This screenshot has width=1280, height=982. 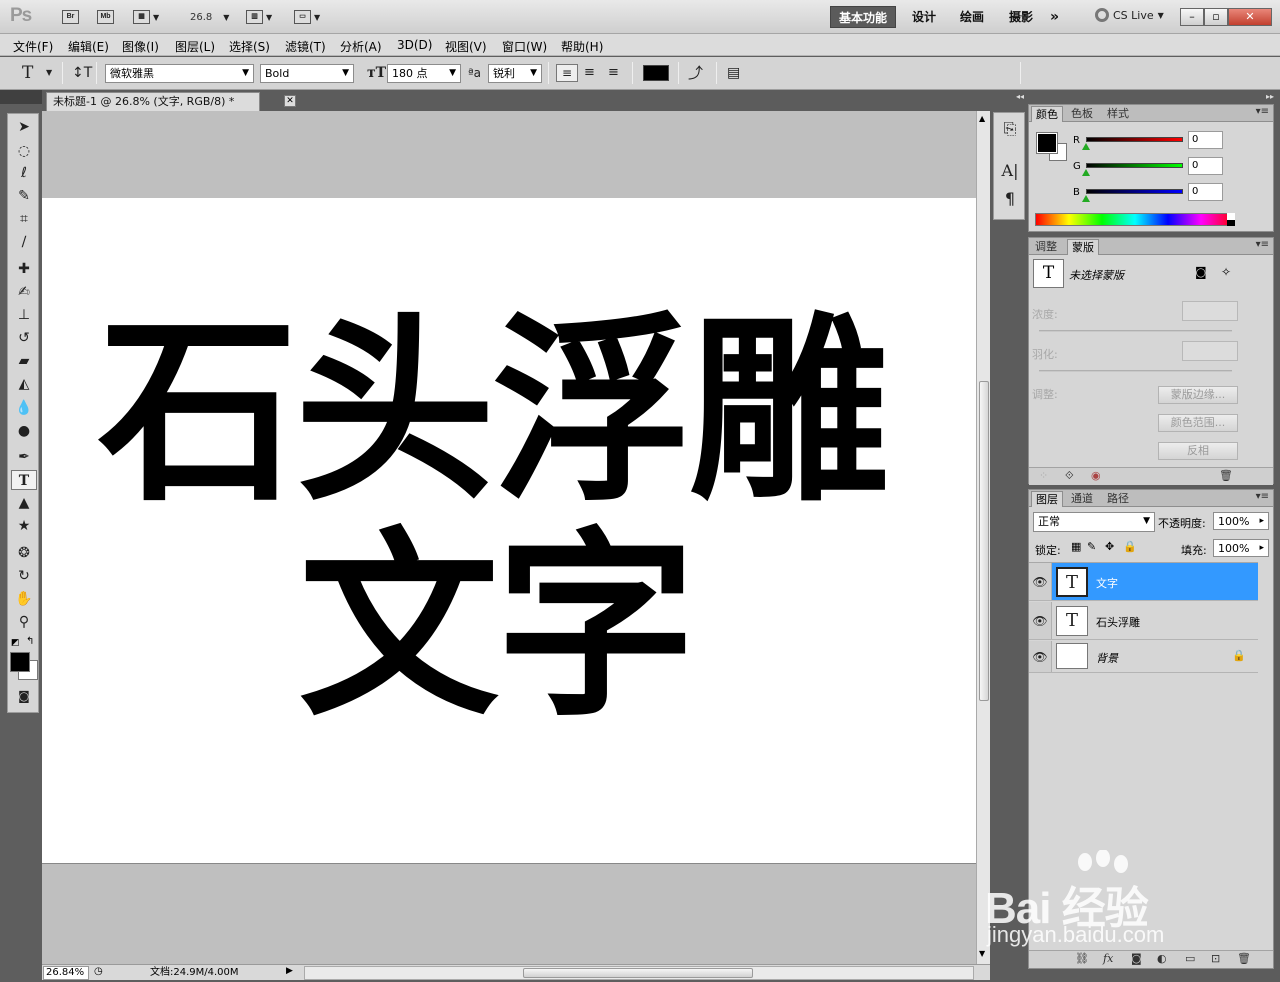 What do you see at coordinates (24, 503) in the screenshot?
I see `path-selection-tool-icon: ▲` at bounding box center [24, 503].